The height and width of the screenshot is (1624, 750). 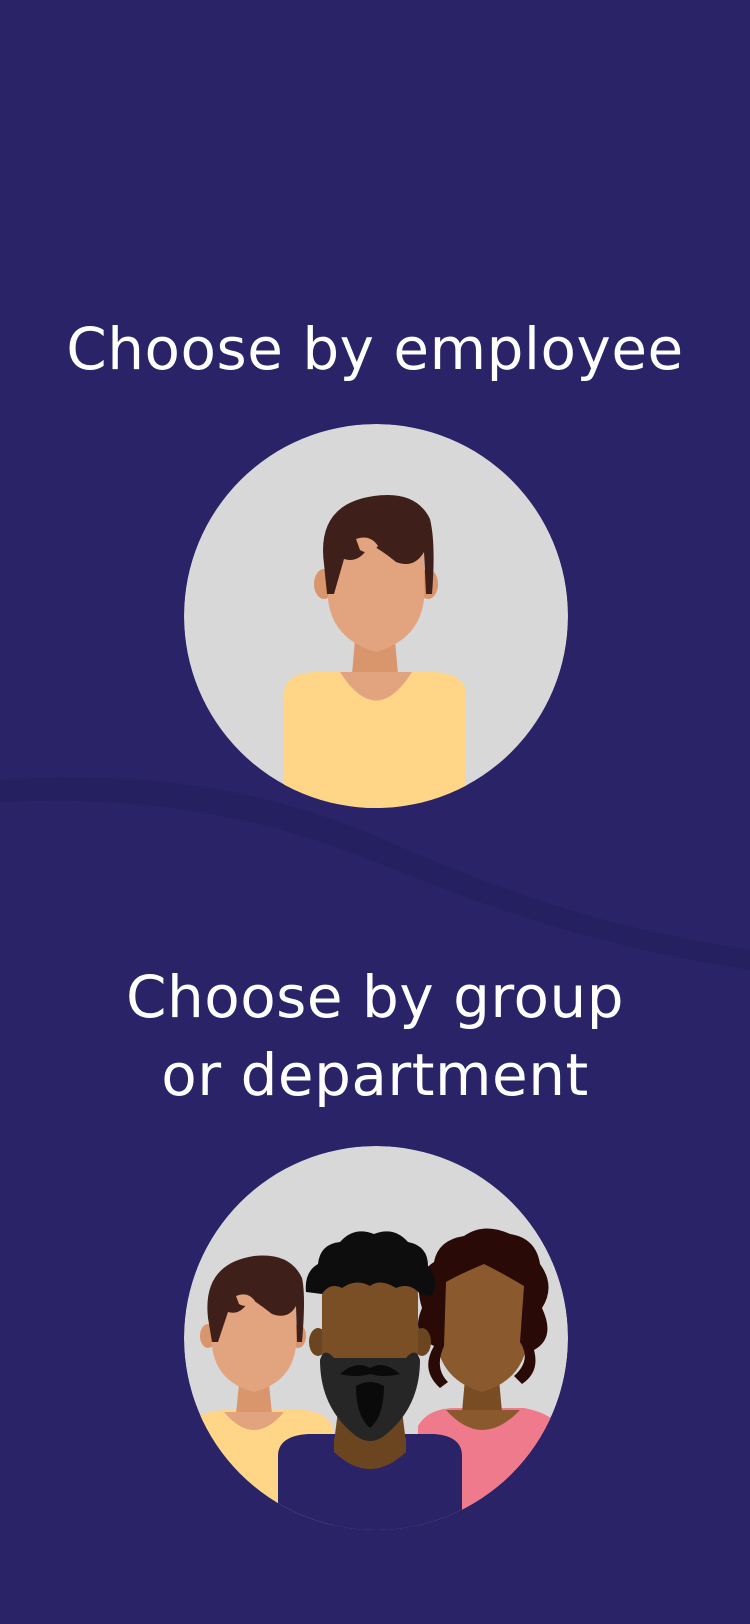 What do you see at coordinates (375, 997) in the screenshot?
I see `choose-by-group-title-line1: Choose by group` at bounding box center [375, 997].